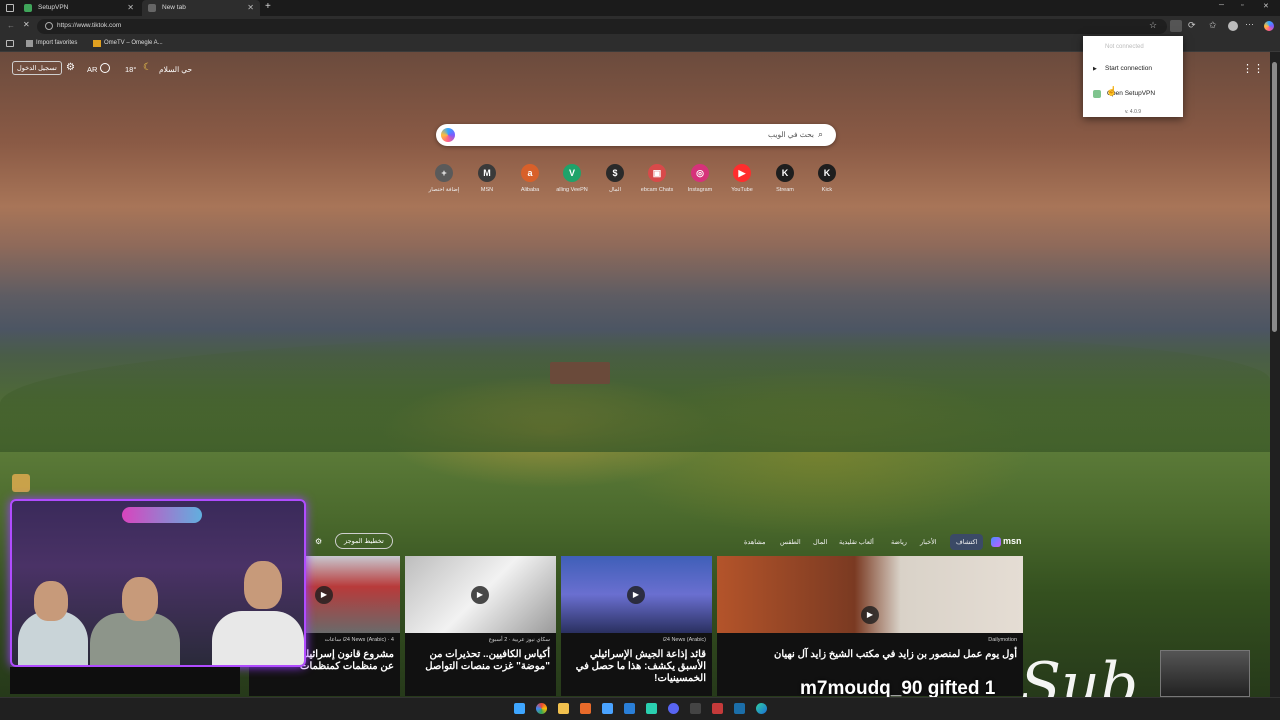  Describe the element at coordinates (541, 708) in the screenshot. I see `chrome-icon` at that location.